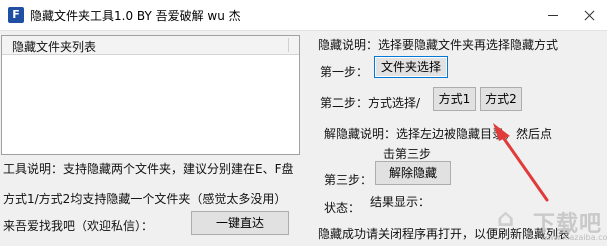 This screenshot has width=607, height=246. I want to click on watermark-logo-icon: ⌂, so click(506, 218).